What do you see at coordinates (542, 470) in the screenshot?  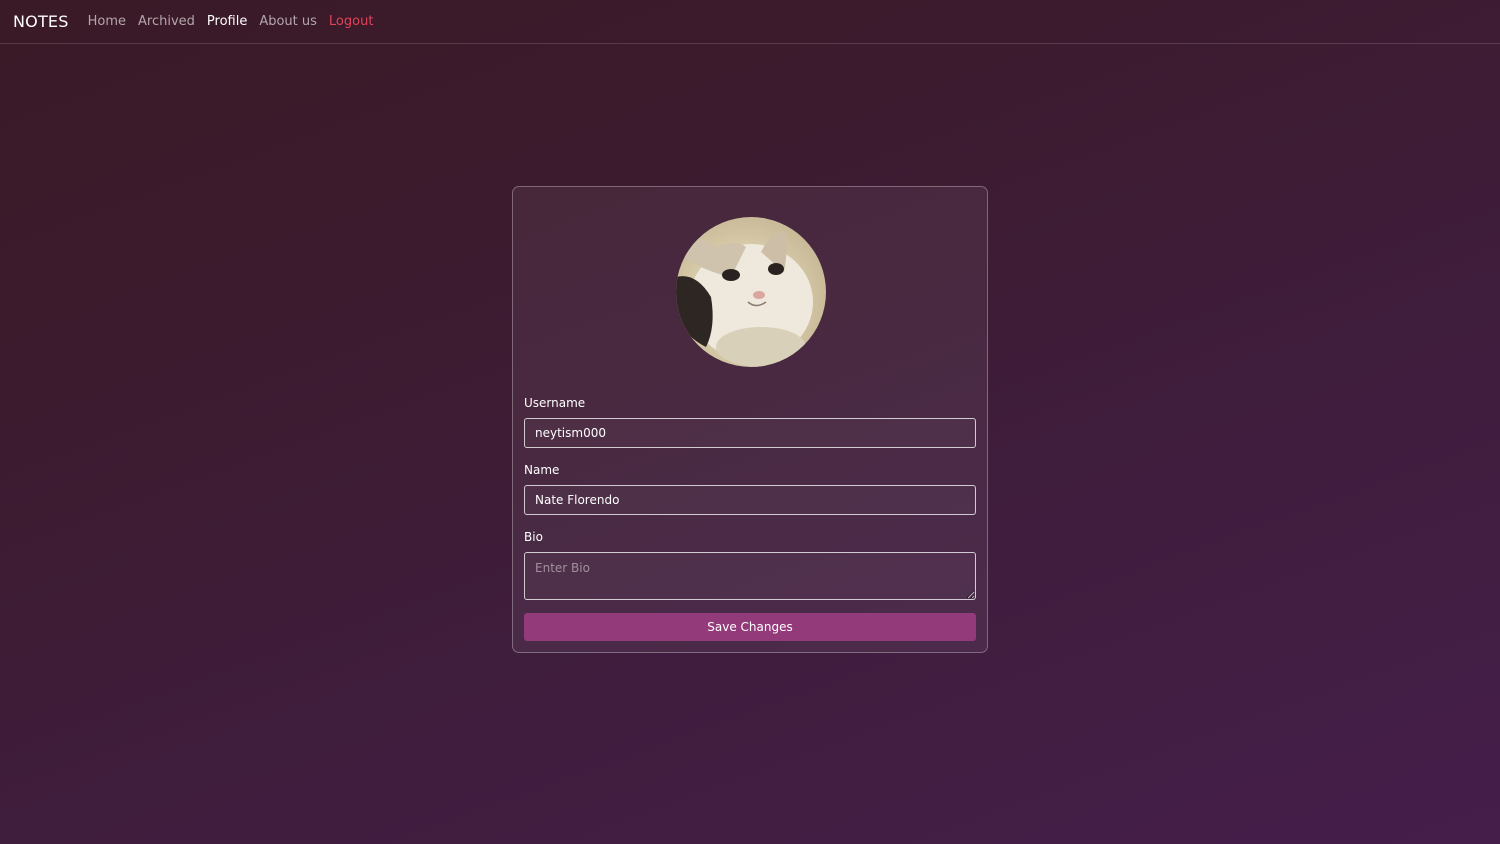 I see `name-label: Name` at bounding box center [542, 470].